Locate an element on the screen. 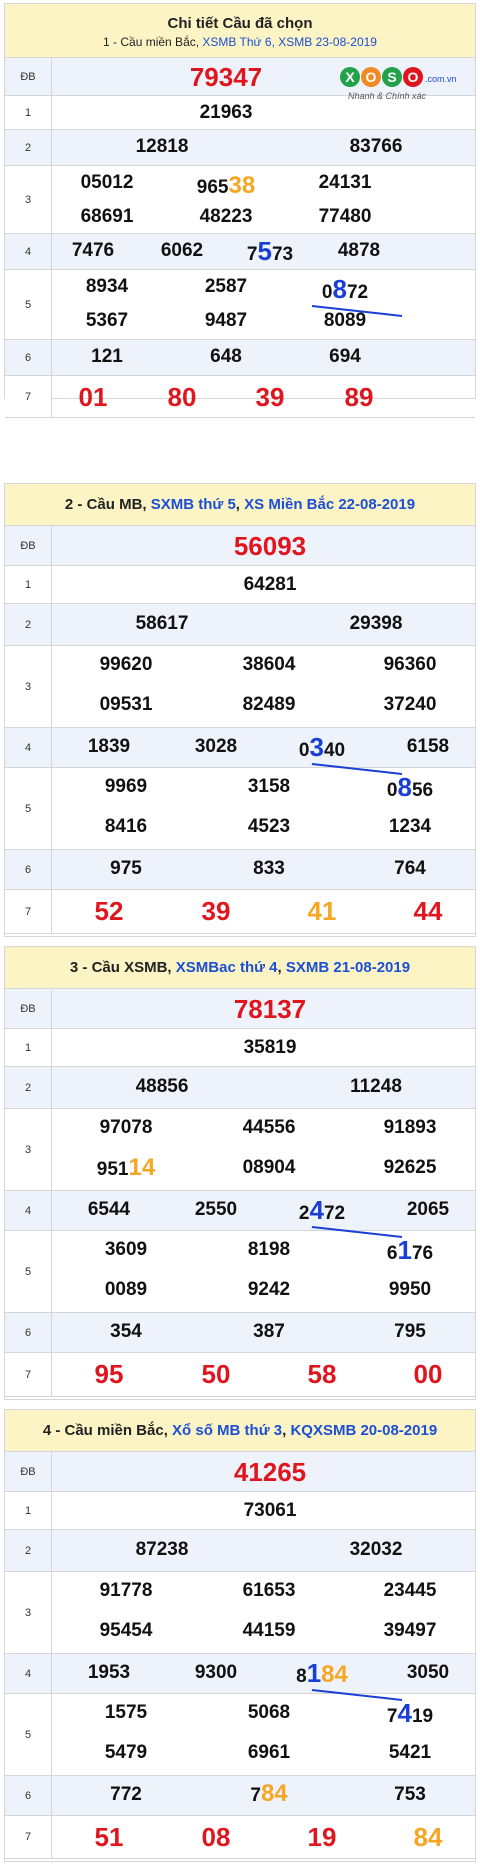 The width and height of the screenshot is (480, 1865). prize-row-7: 7 01 80 39 89 is located at coordinates (240, 397).